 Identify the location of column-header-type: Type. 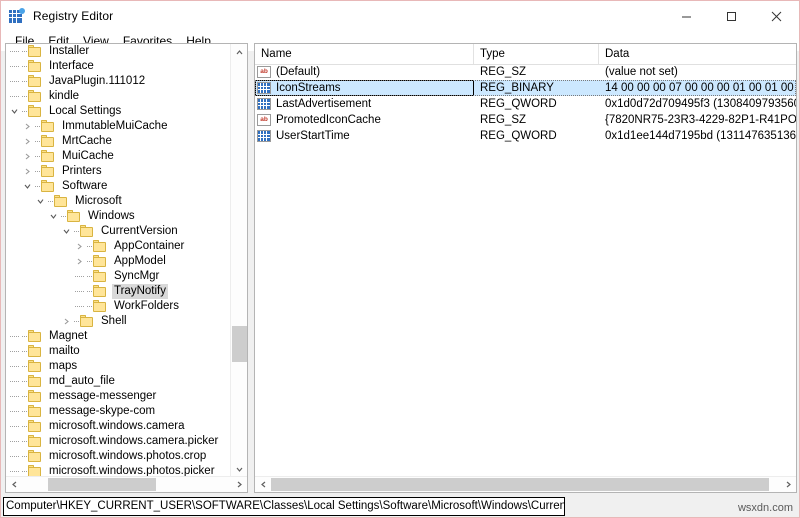
(536, 54).